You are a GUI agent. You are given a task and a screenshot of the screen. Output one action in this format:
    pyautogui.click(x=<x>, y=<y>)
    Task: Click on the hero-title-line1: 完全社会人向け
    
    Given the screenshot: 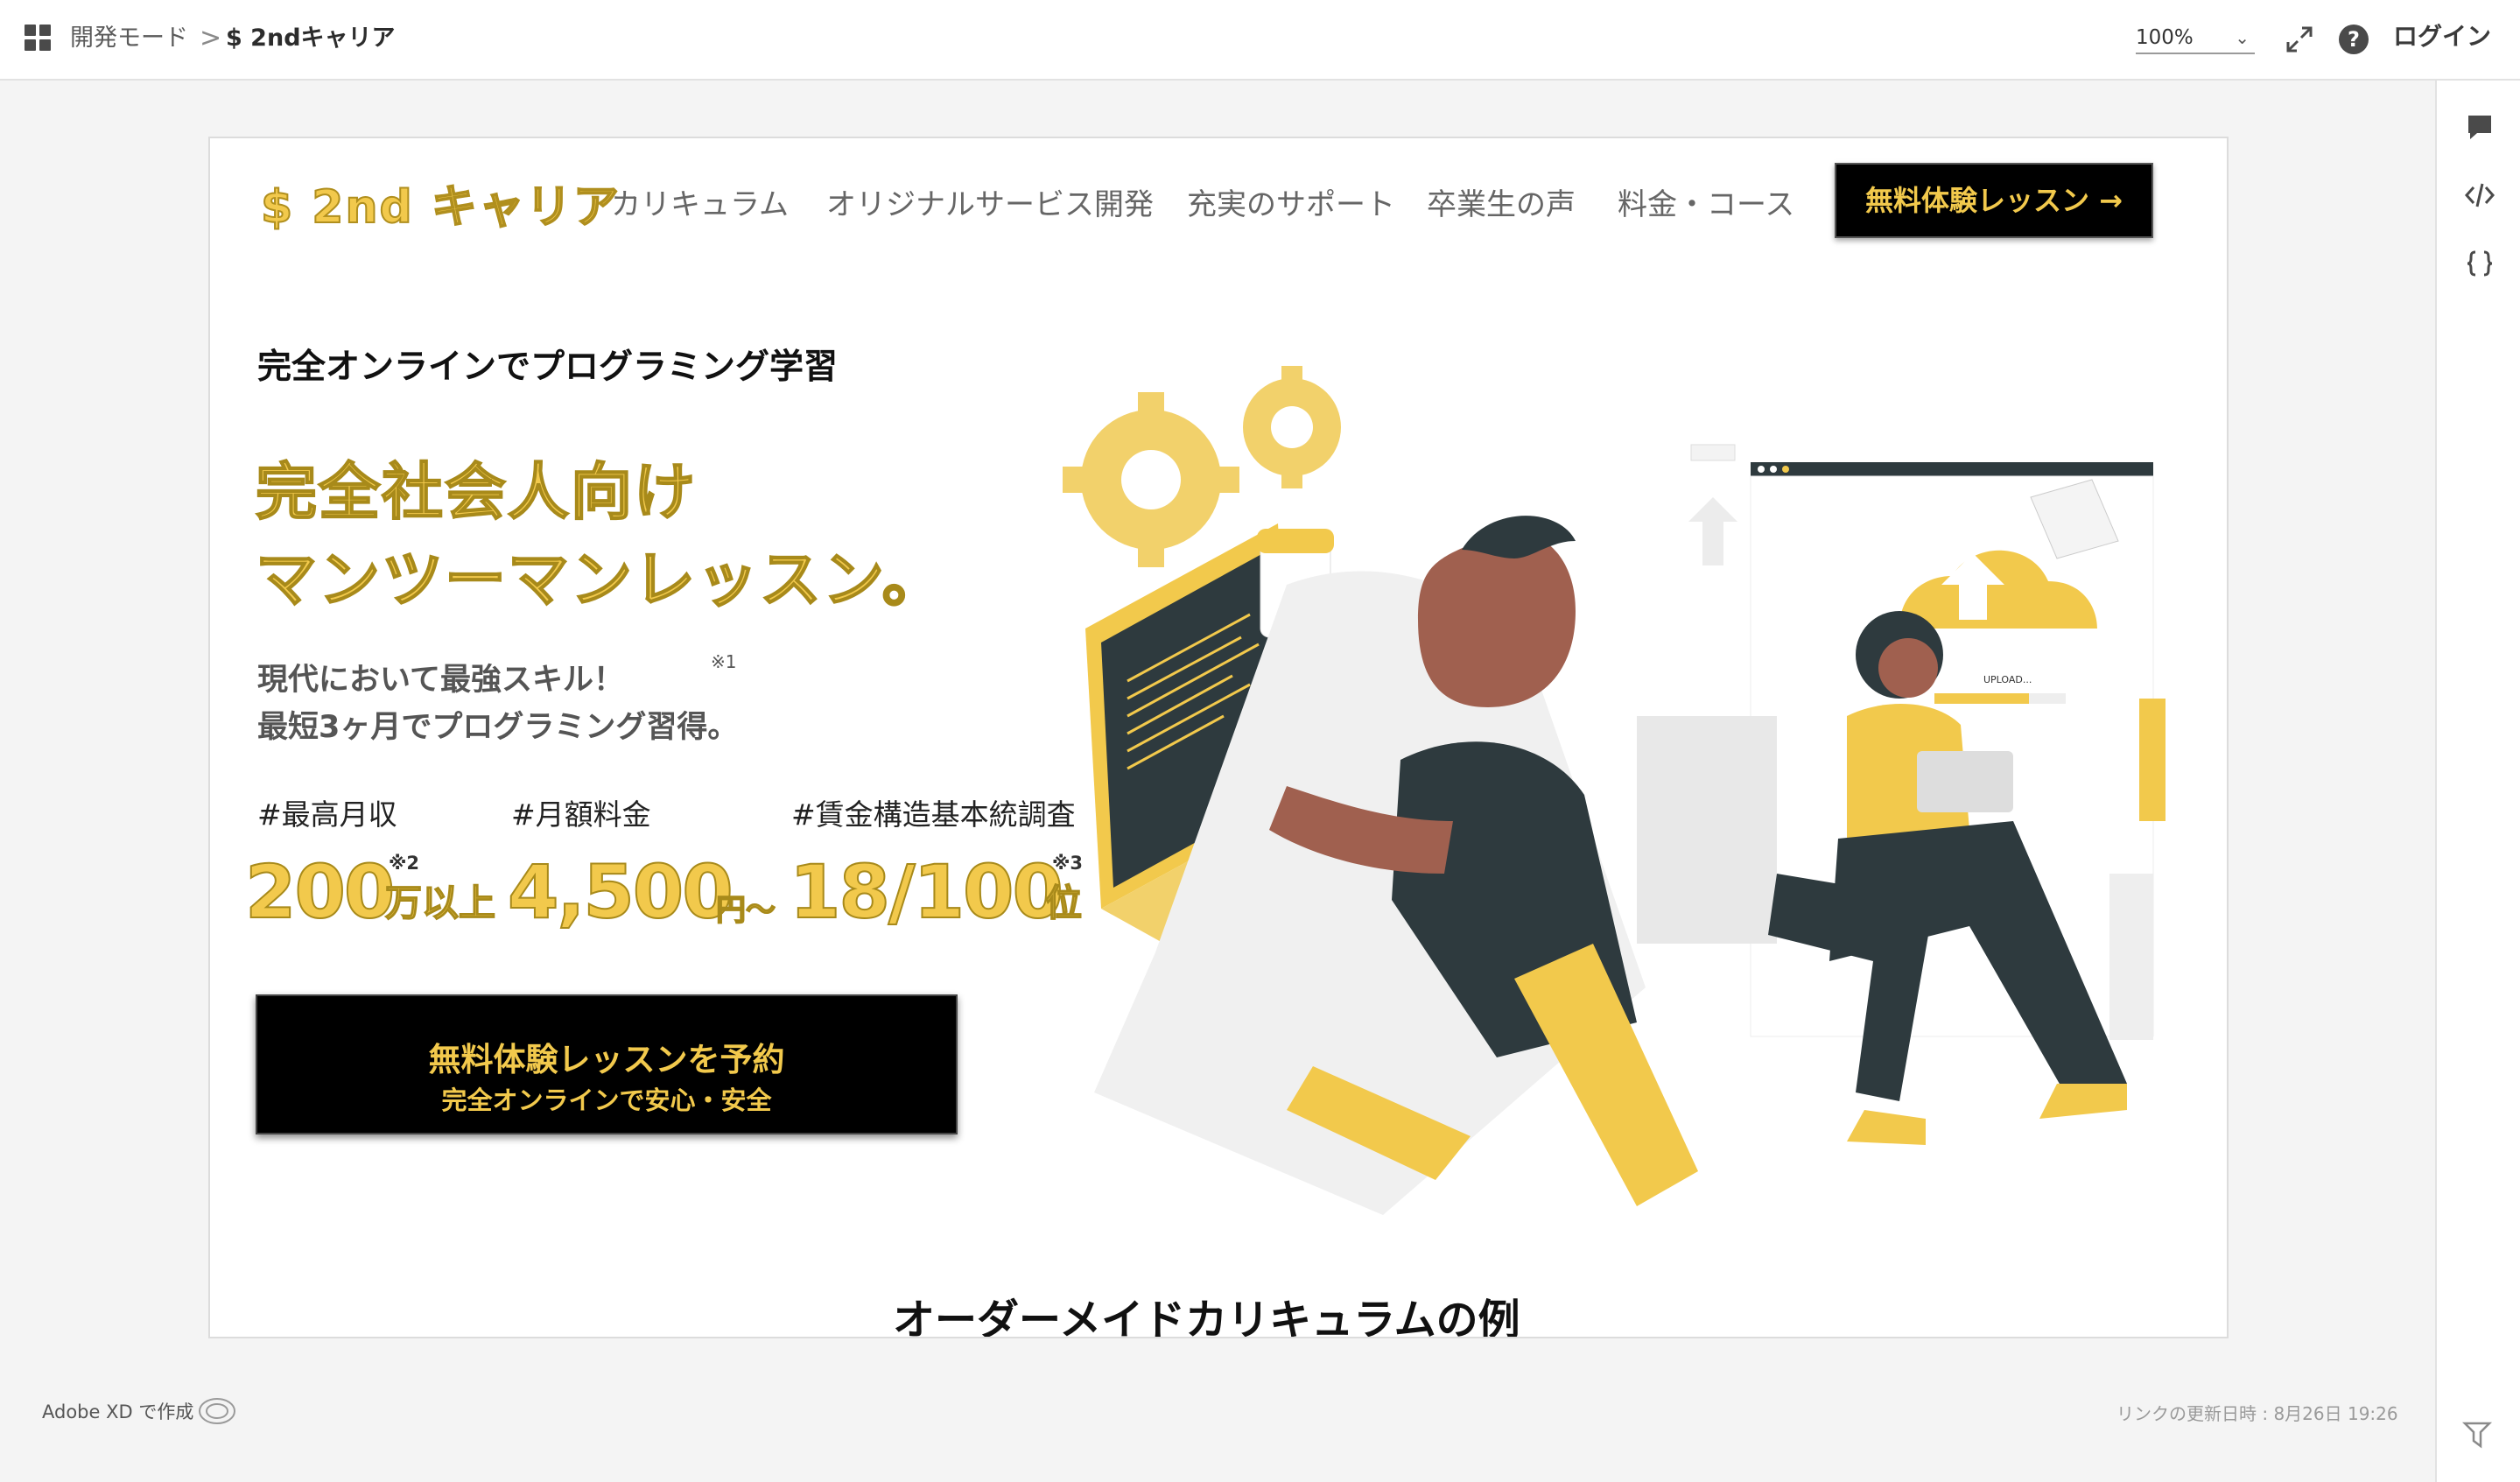 What is the action you would take?
    pyautogui.click(x=476, y=492)
    